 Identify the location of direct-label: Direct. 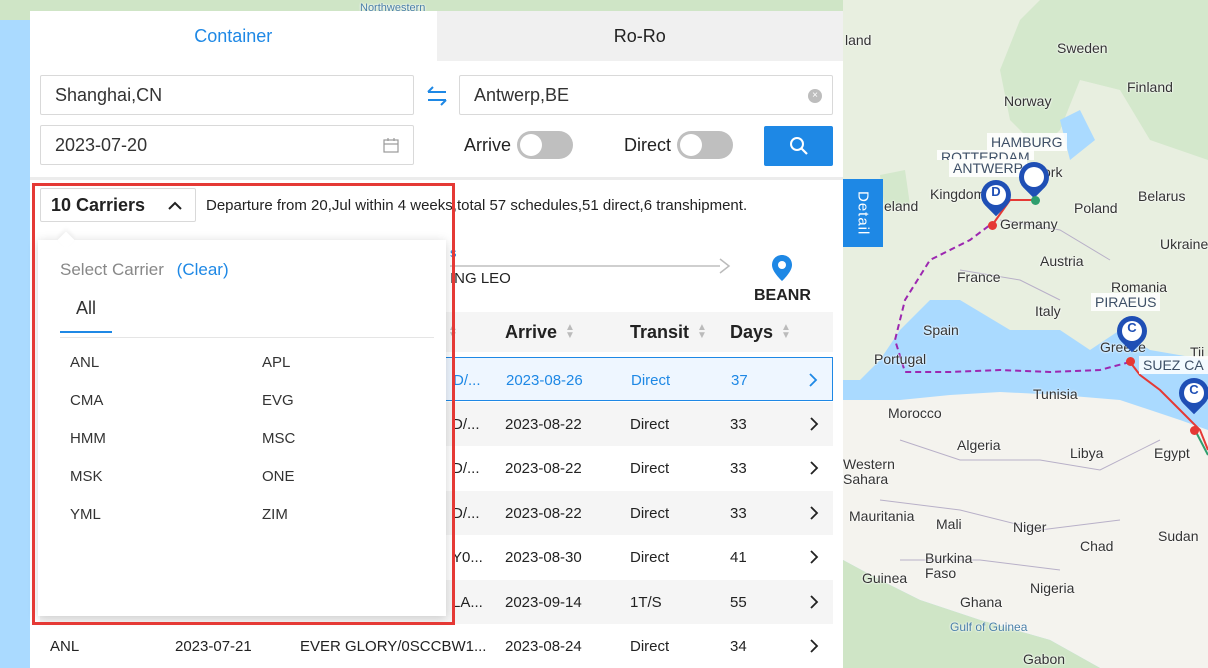
(648, 144).